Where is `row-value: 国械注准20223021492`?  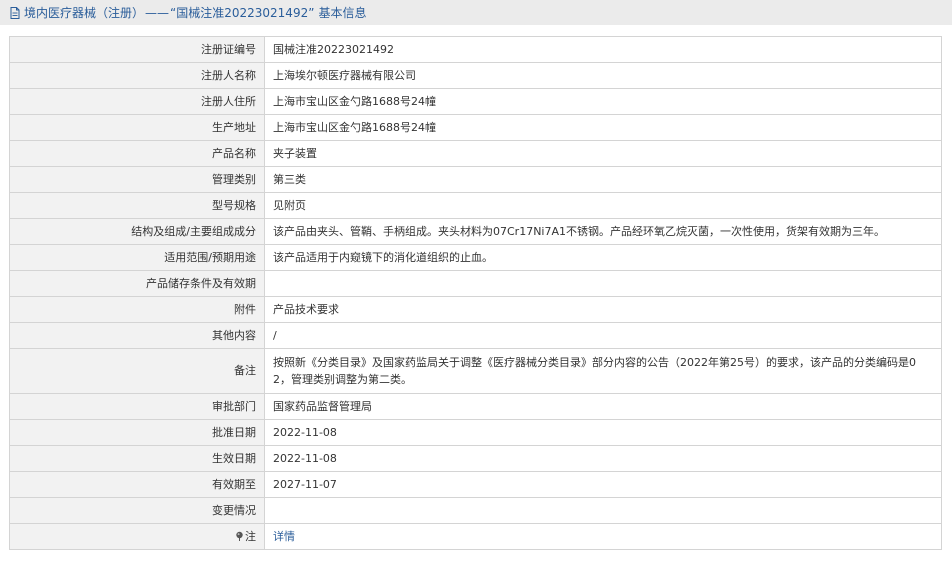 row-value: 国械注准20223021492 is located at coordinates (603, 49).